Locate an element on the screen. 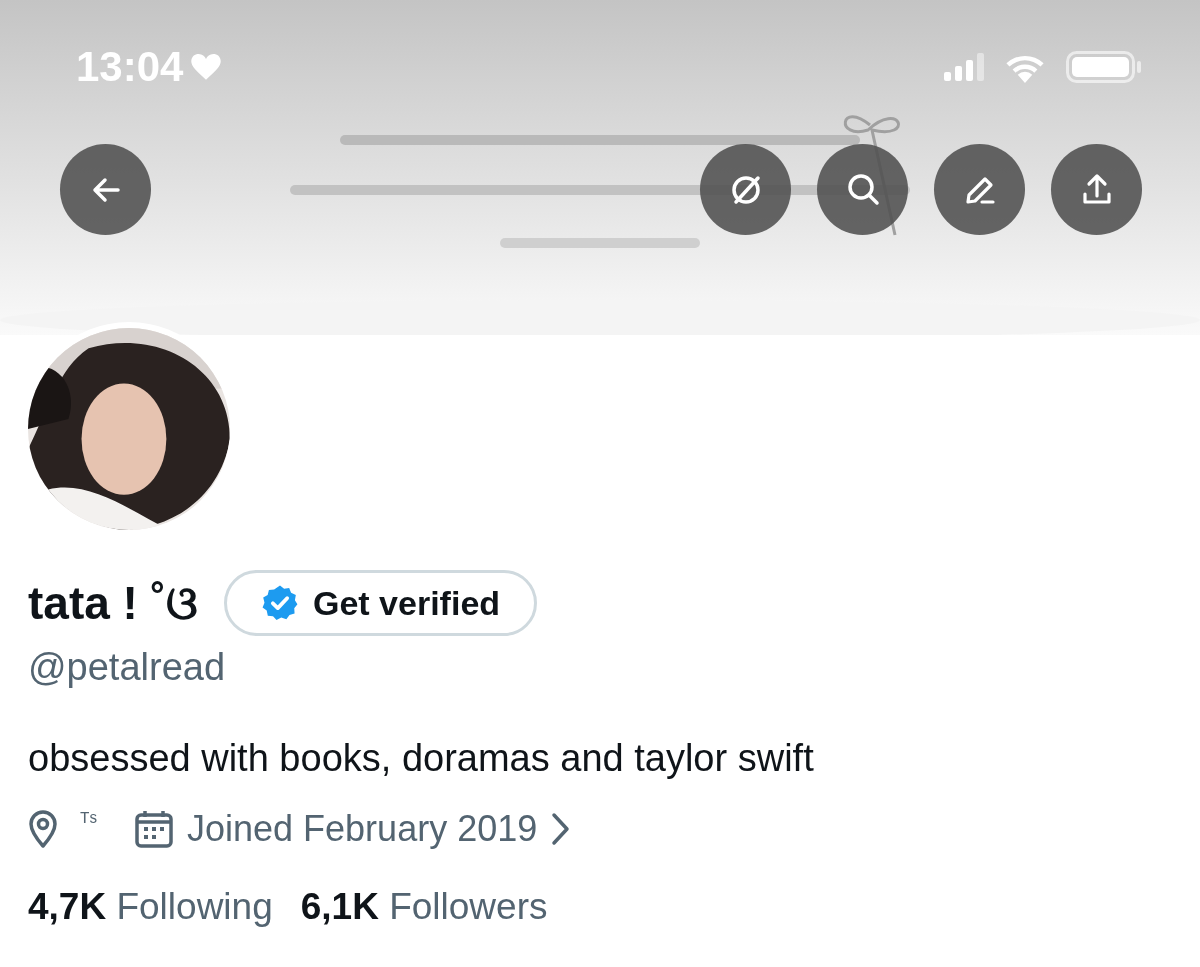 The width and height of the screenshot is (1200, 967). chevron-right-icon is located at coordinates (561, 829).